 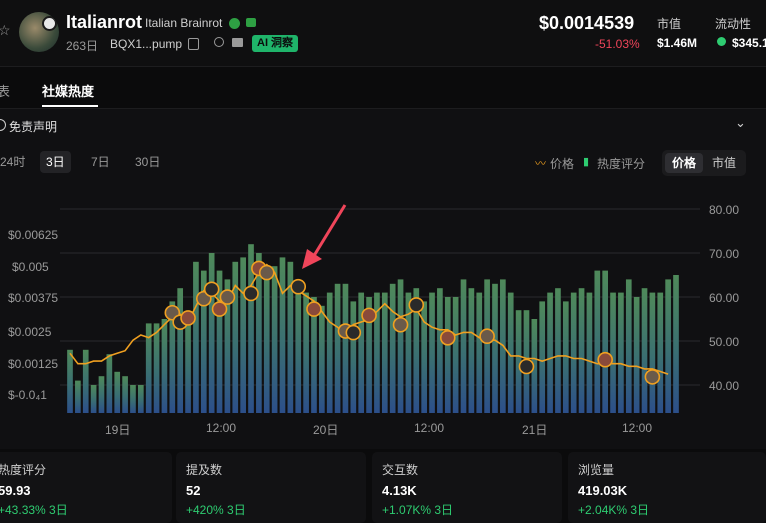 I want to click on price-change: -51.03%, so click(x=617, y=44).